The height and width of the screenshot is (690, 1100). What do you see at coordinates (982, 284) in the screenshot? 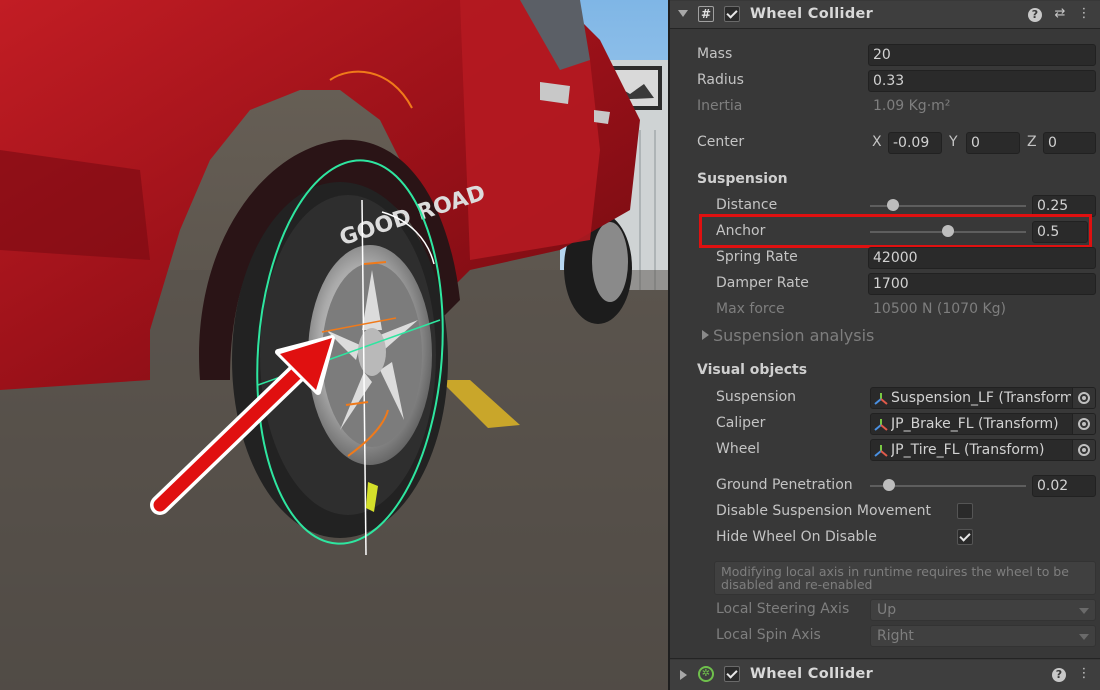
I see `damper-rate-field: 1700` at bounding box center [982, 284].